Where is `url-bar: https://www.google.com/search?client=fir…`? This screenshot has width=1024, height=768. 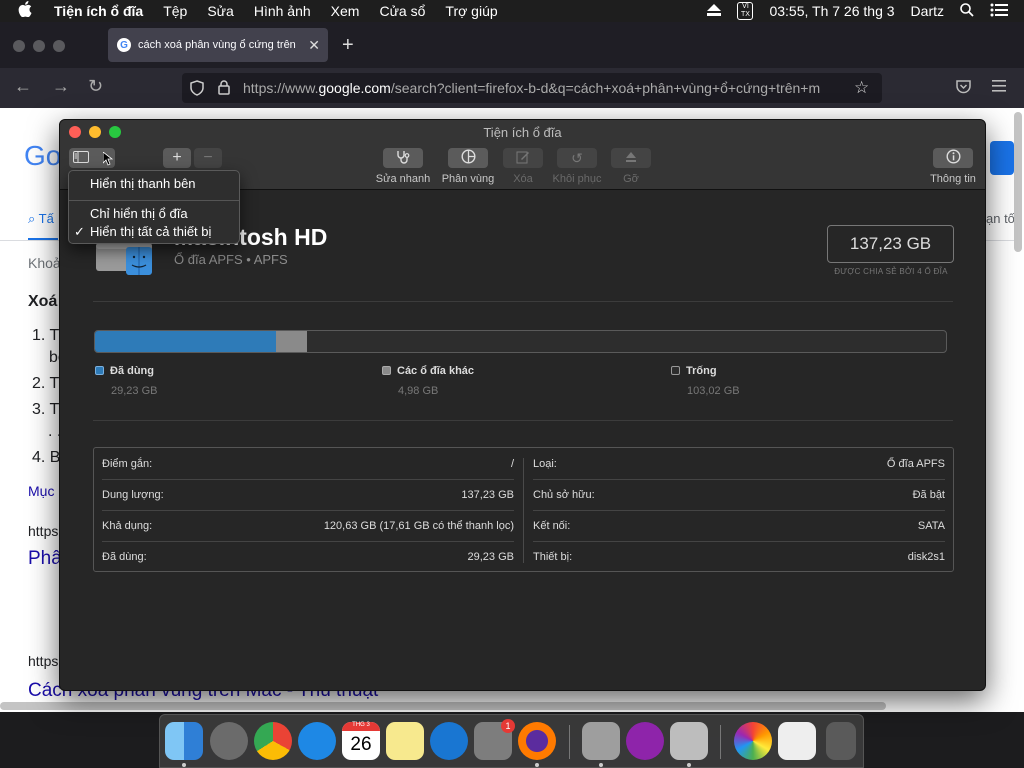
url-bar: https://www.google.com/search?client=fir… is located at coordinates (532, 88).